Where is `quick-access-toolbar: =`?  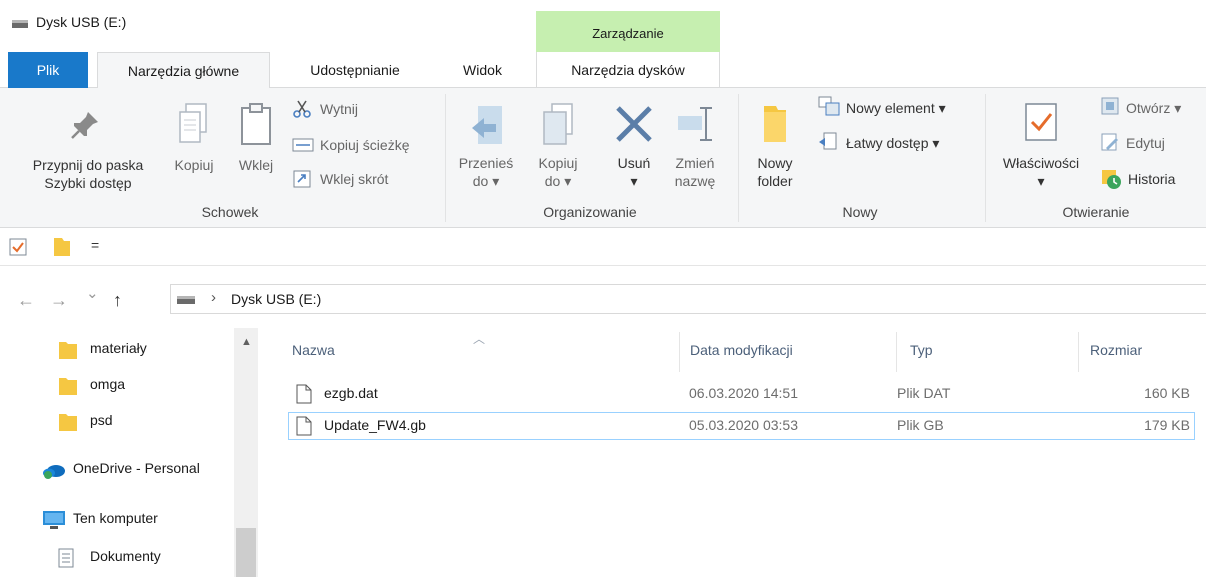 quick-access-toolbar: = is located at coordinates (603, 247).